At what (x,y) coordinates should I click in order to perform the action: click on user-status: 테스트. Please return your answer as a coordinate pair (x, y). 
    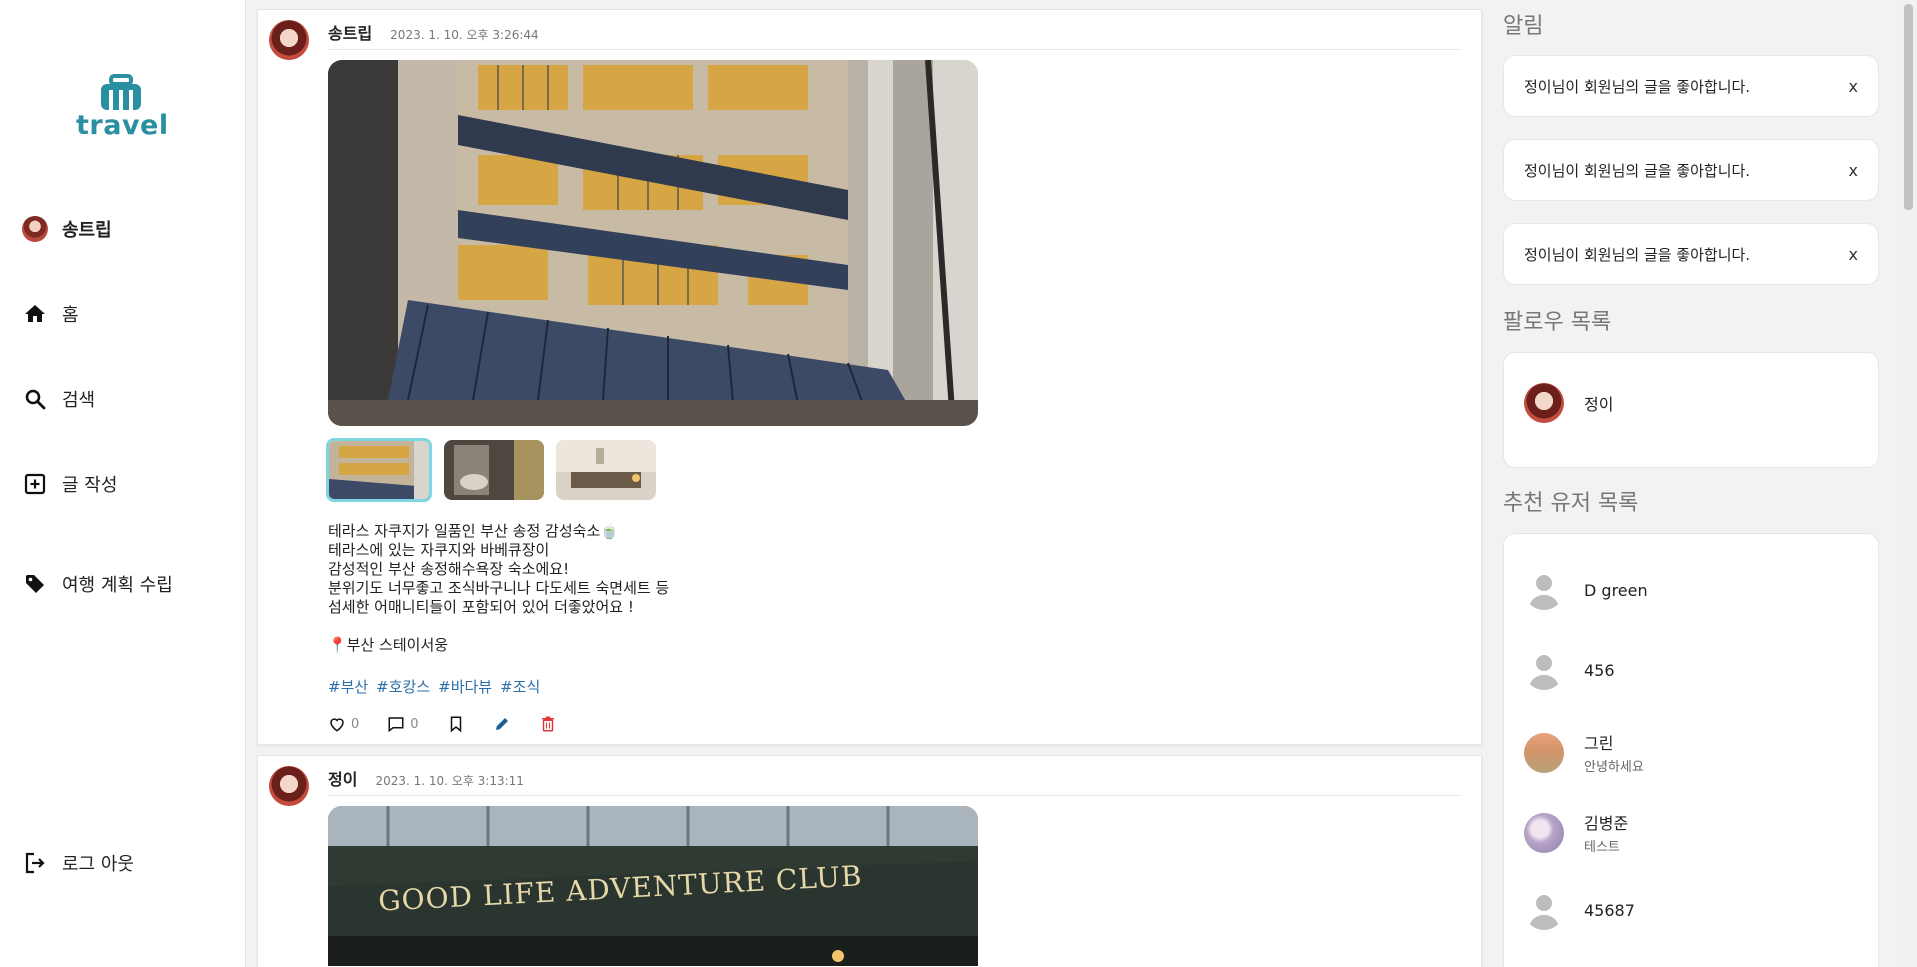
    Looking at the image, I should click on (1602, 847).